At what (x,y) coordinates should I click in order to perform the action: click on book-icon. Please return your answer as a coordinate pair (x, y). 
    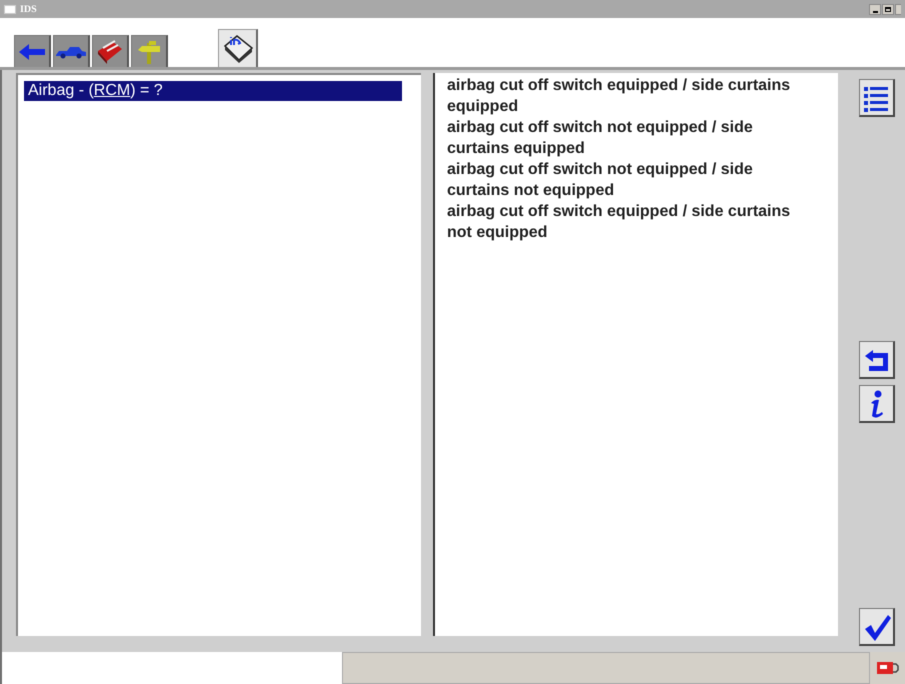
    Looking at the image, I should click on (238, 49).